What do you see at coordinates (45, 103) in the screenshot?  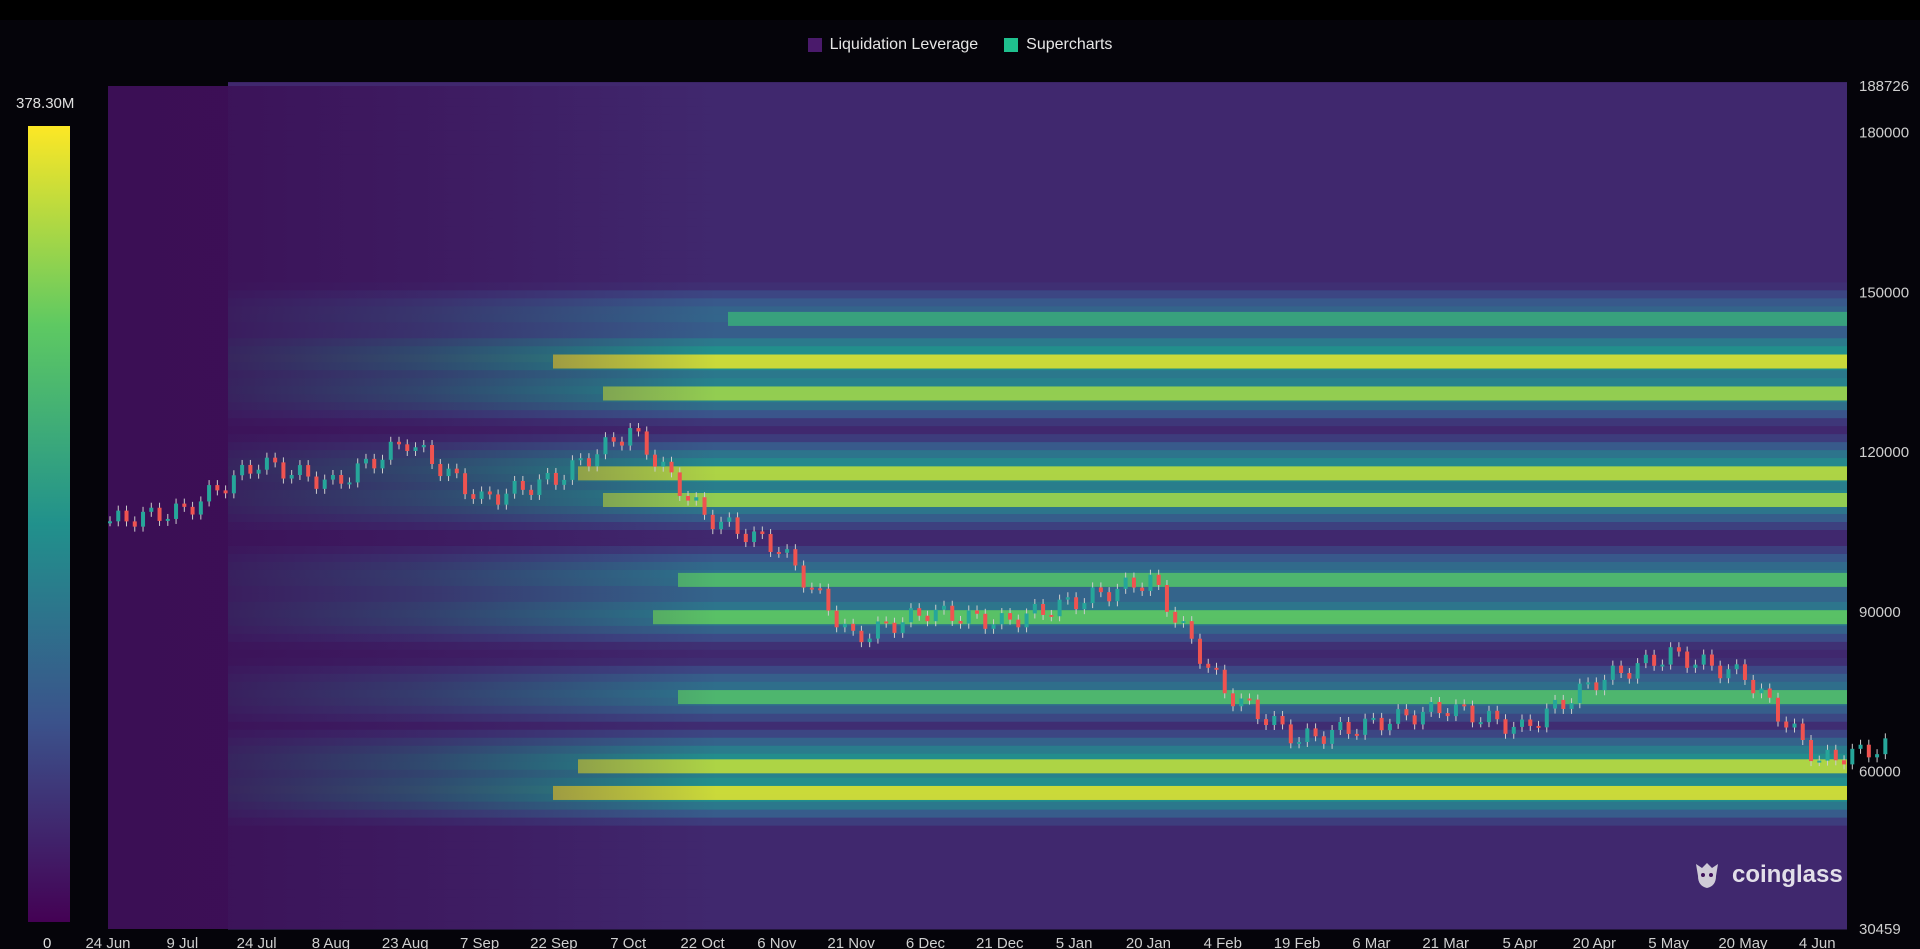 I see `colorbar-max-label: 378.30M` at bounding box center [45, 103].